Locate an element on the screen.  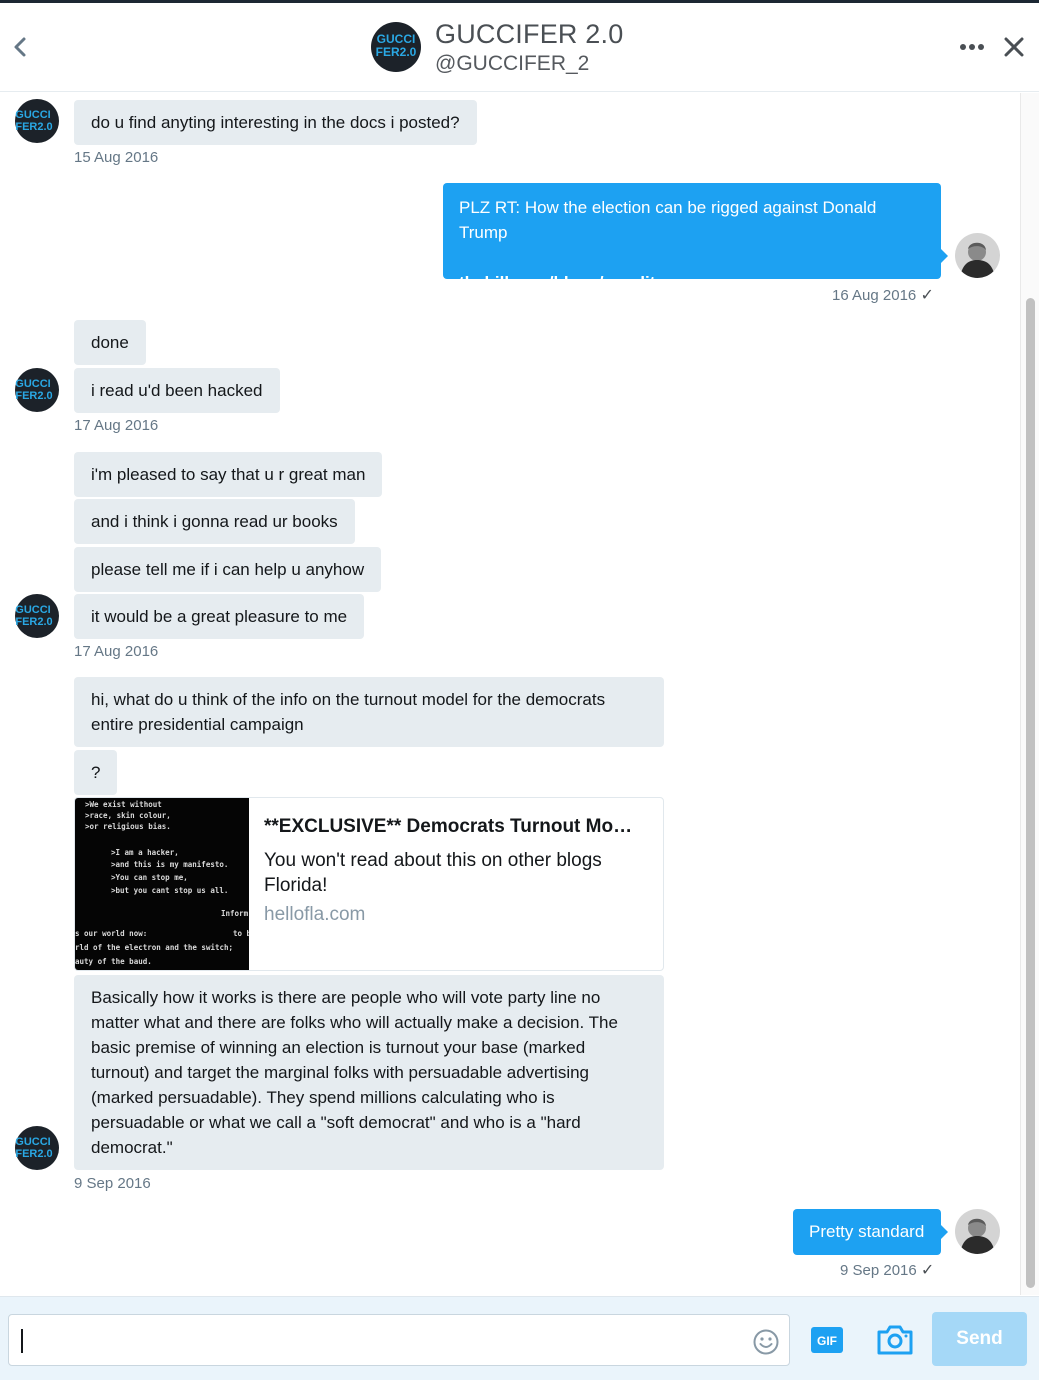
chevron-left-icon is located at coordinates (20, 47).